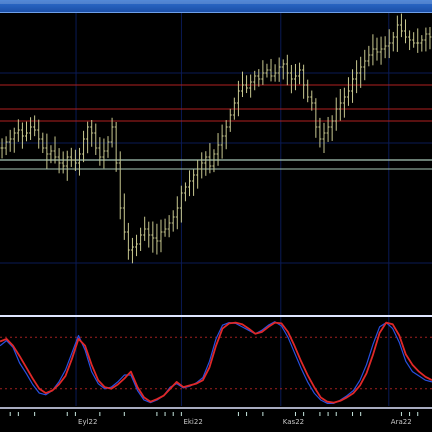 The height and width of the screenshot is (432, 432). I want to click on x-axis-date-label: Ara22, so click(401, 422).